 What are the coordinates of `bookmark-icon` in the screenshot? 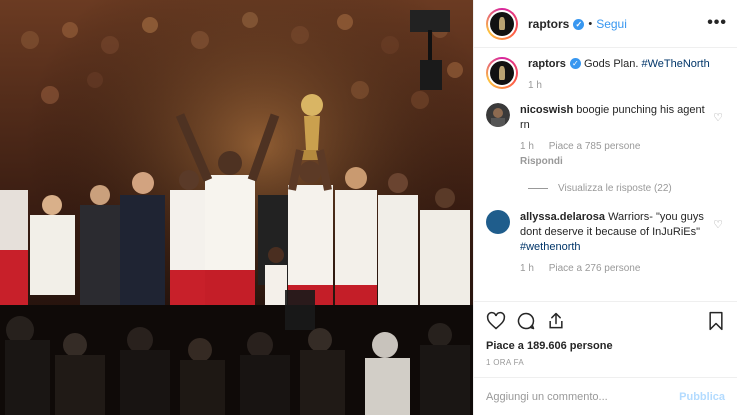 It's located at (716, 321).